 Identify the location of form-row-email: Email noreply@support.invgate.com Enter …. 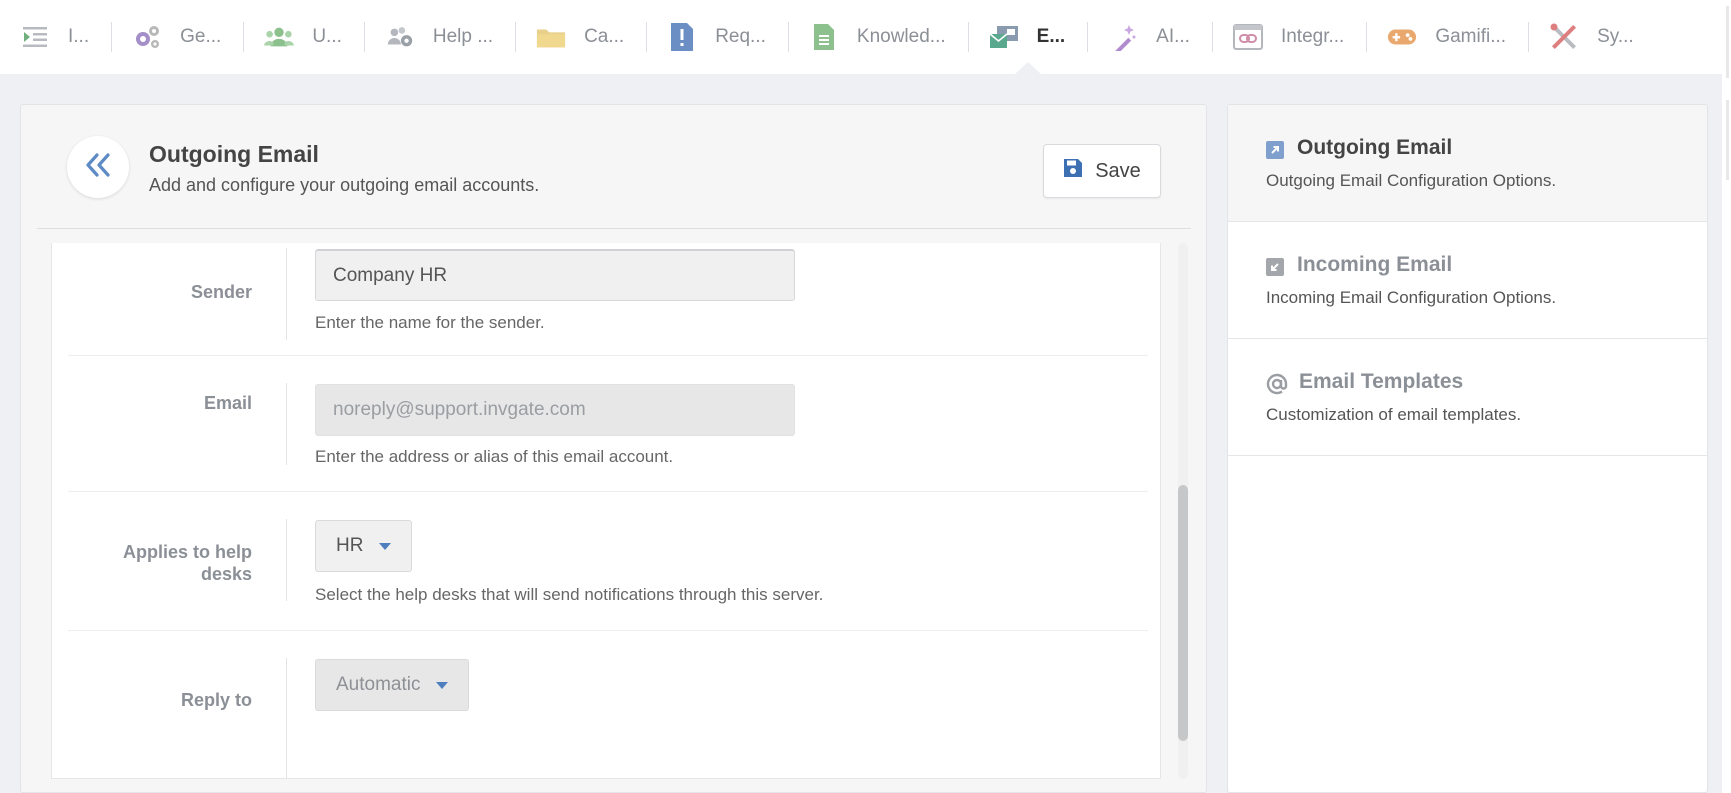
(606, 431).